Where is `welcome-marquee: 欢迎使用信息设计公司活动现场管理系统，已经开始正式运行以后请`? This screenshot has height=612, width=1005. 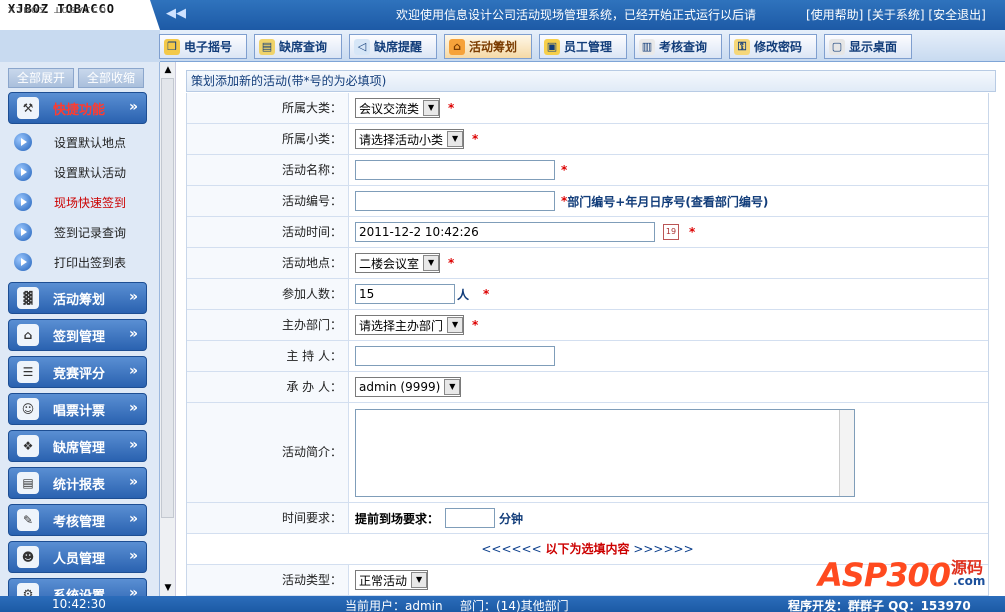
welcome-marquee: 欢迎使用信息设计公司活动现场管理系统，已经开始正式运行以后请 is located at coordinates (576, 15).